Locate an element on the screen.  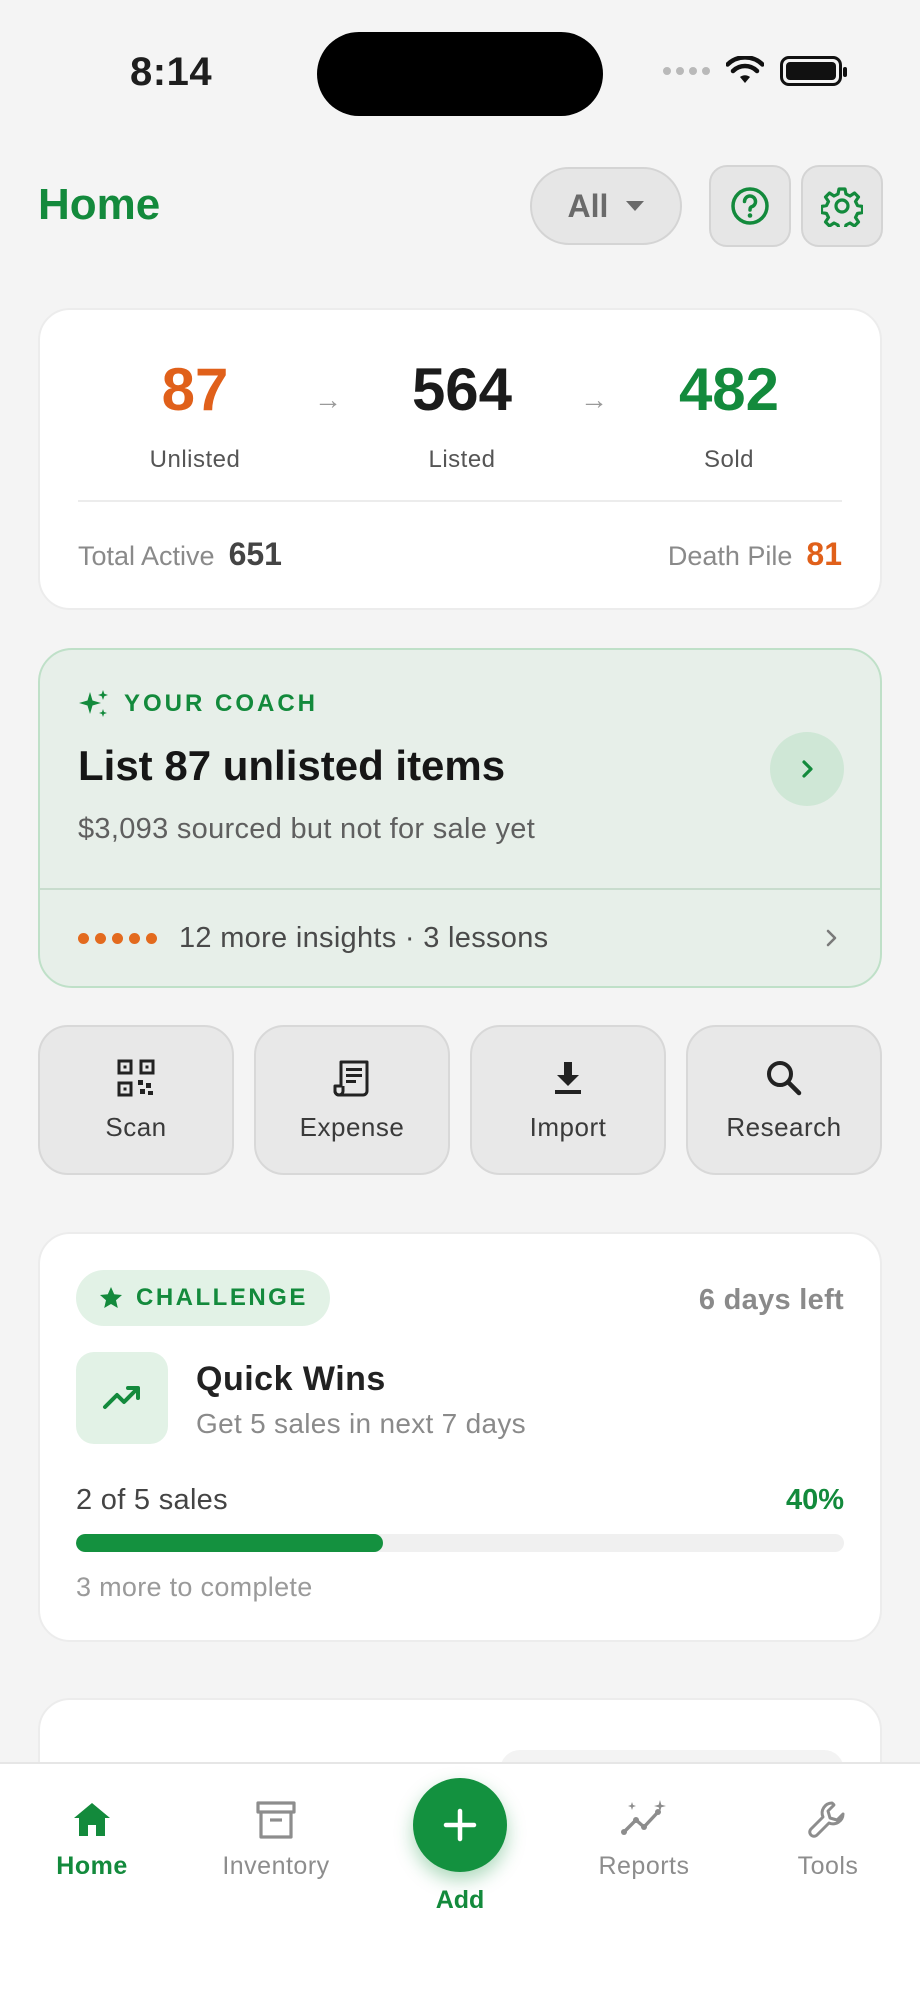
stat-listed-label: Listed is located at coordinates (462, 459).